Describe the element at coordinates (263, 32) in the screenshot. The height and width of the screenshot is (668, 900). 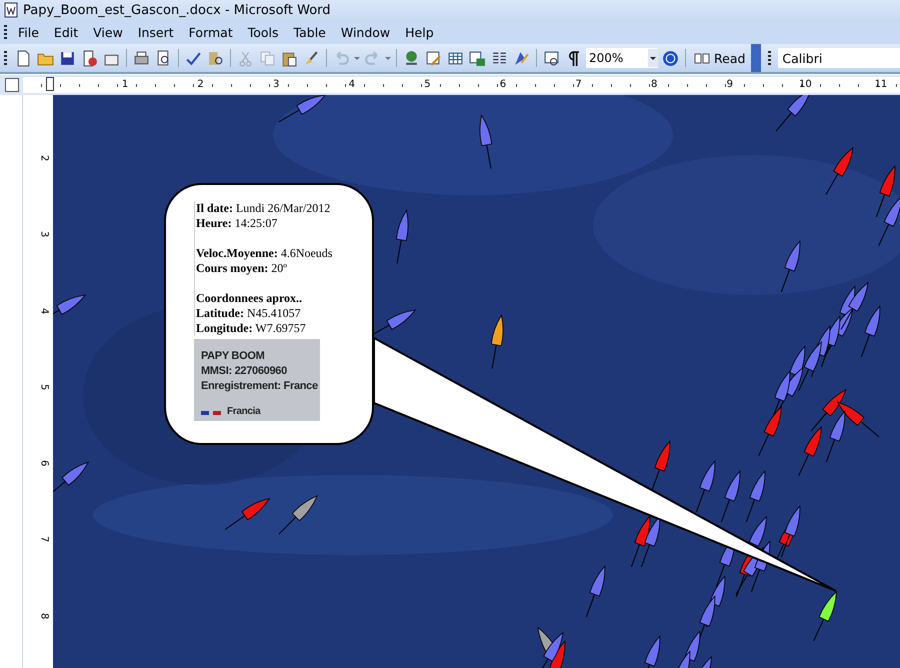
I see `menu-item: Tools` at that location.